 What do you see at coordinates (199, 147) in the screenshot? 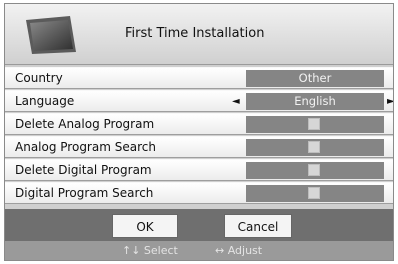
I see `row-analog-program-search: Analog Program Search` at bounding box center [199, 147].